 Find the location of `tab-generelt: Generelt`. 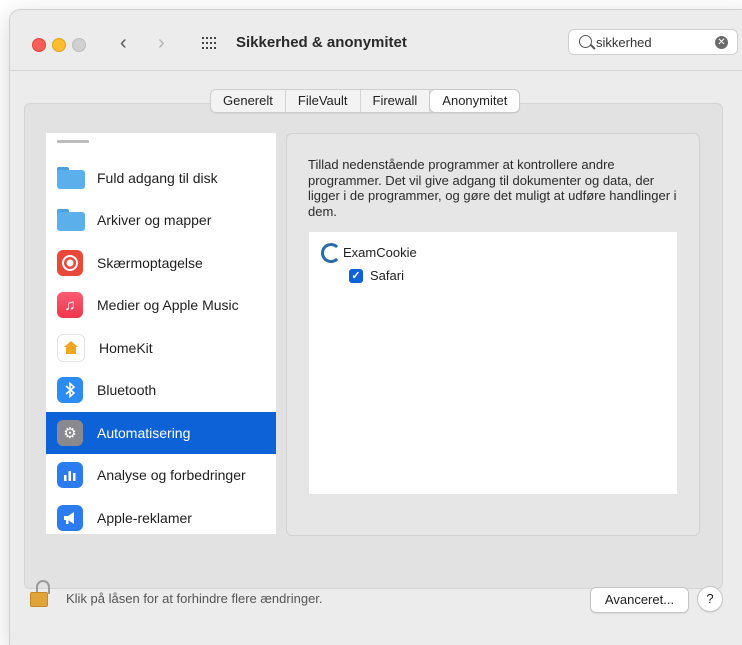

tab-generelt: Generelt is located at coordinates (248, 101).